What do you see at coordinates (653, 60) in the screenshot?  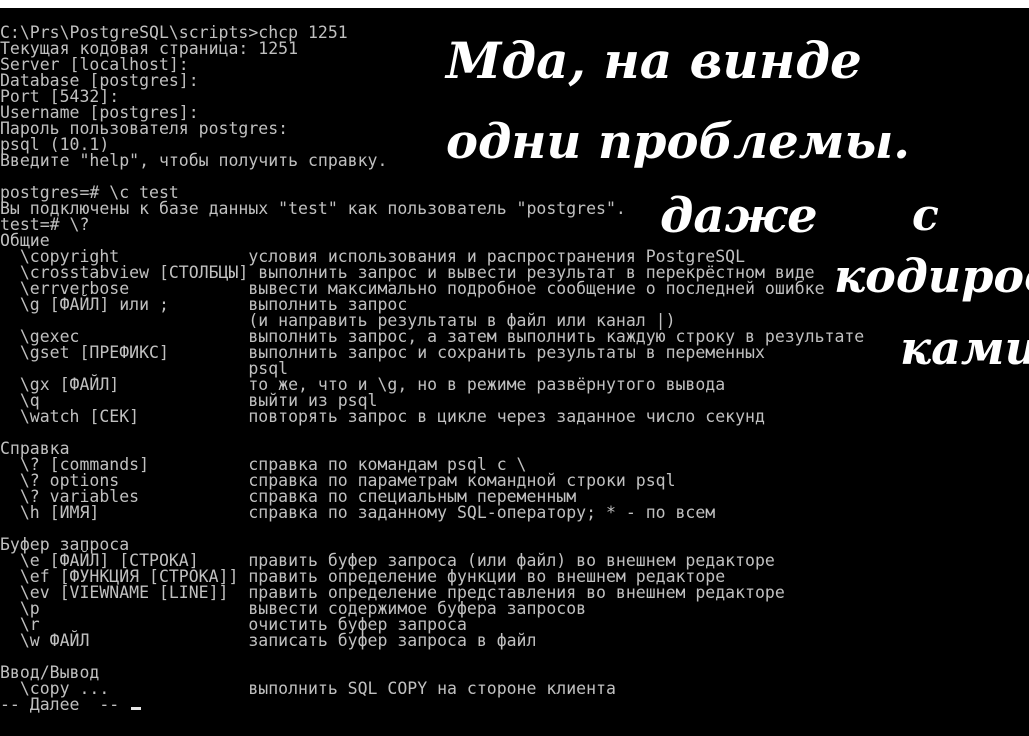 I see `handwriting-line-1: Мда, на винде` at bounding box center [653, 60].